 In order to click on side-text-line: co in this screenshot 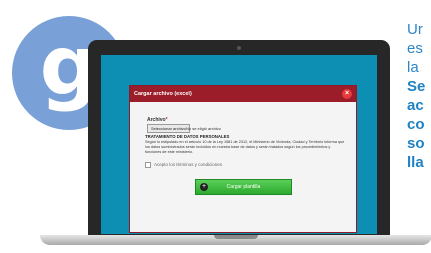, I will do `click(416, 124)`.